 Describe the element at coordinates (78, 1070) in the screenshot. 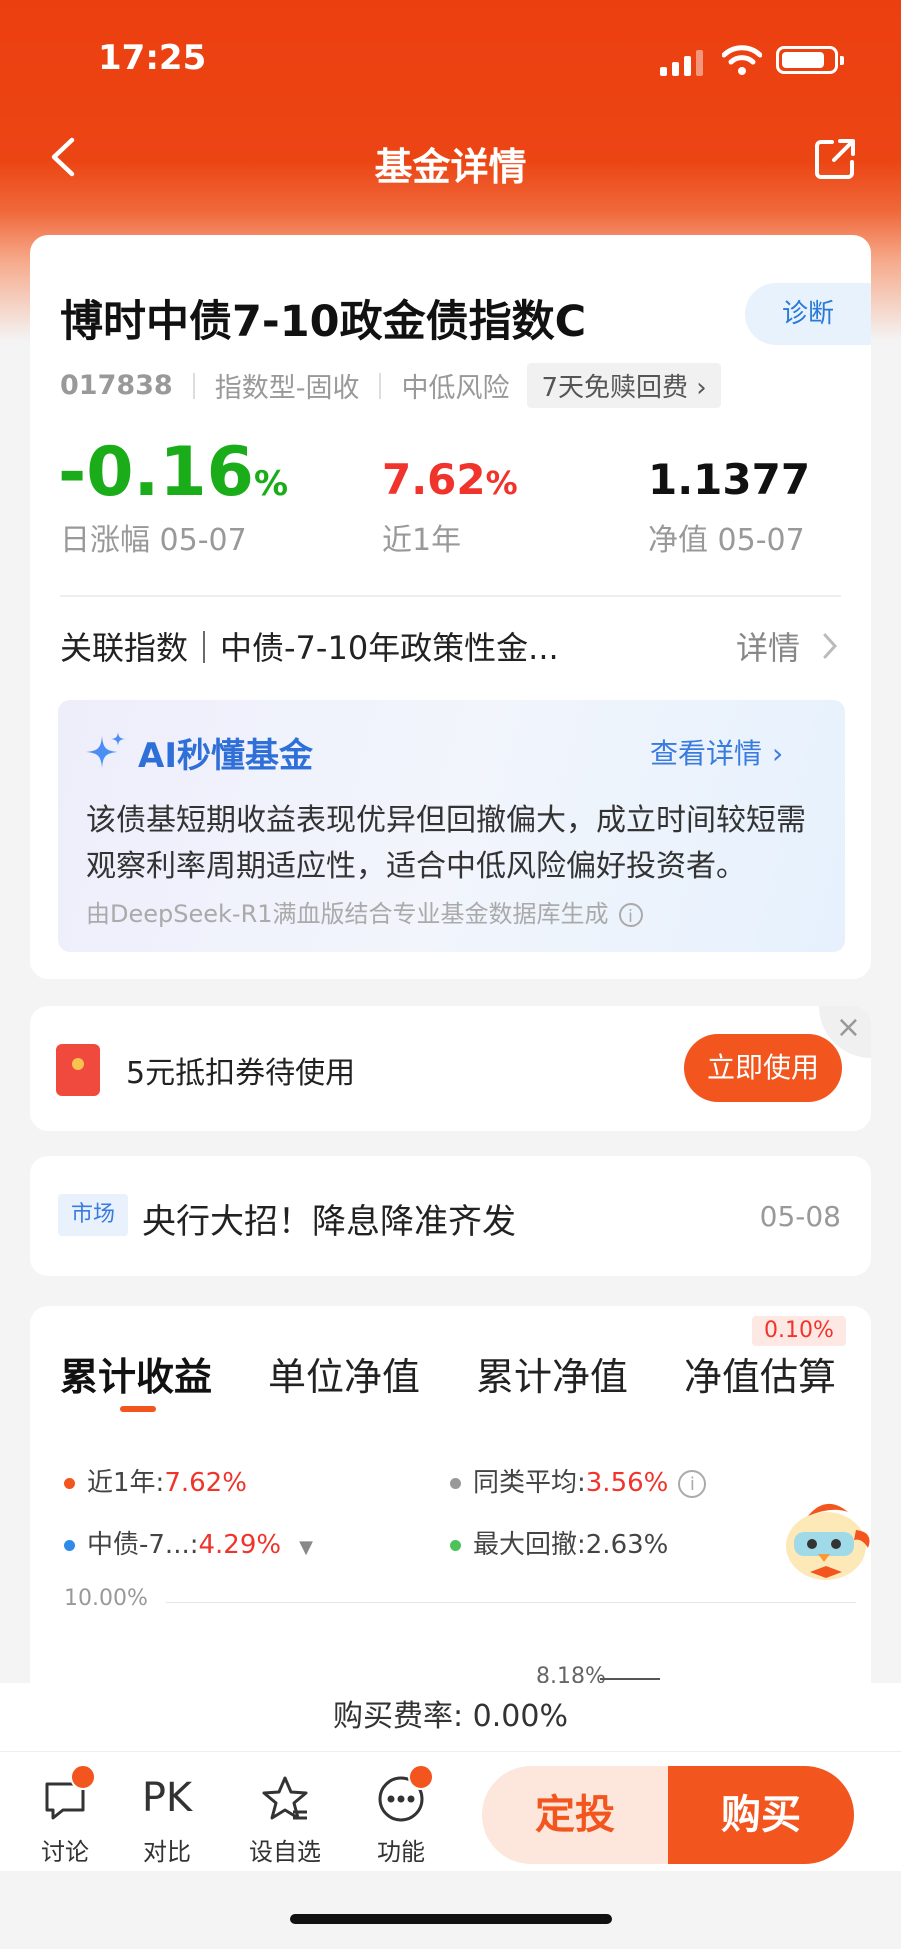

I see `red-envelope-icon` at that location.